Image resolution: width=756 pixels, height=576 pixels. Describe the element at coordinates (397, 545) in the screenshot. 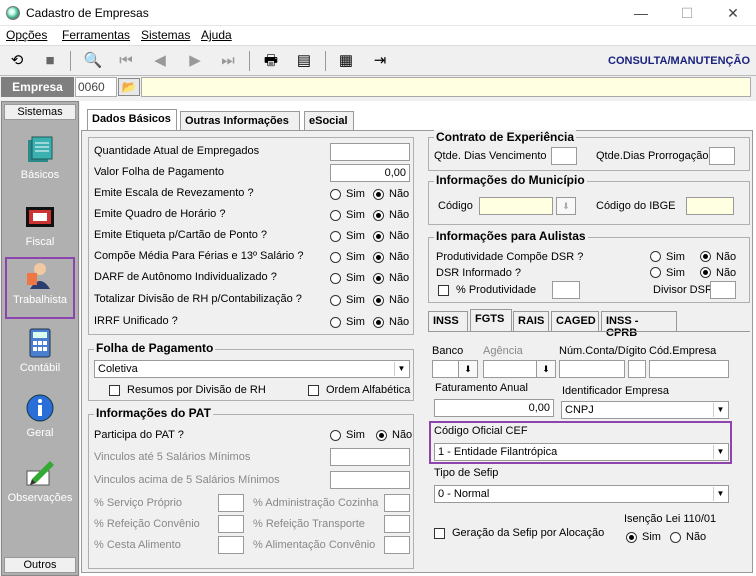

I see `alimentacao-convenio-input` at that location.